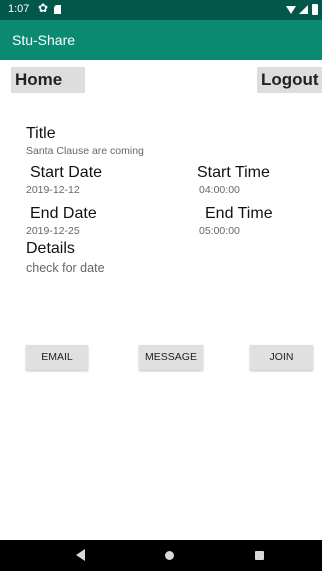 The image size is (322, 571). I want to click on title-label: Title, so click(41, 133).